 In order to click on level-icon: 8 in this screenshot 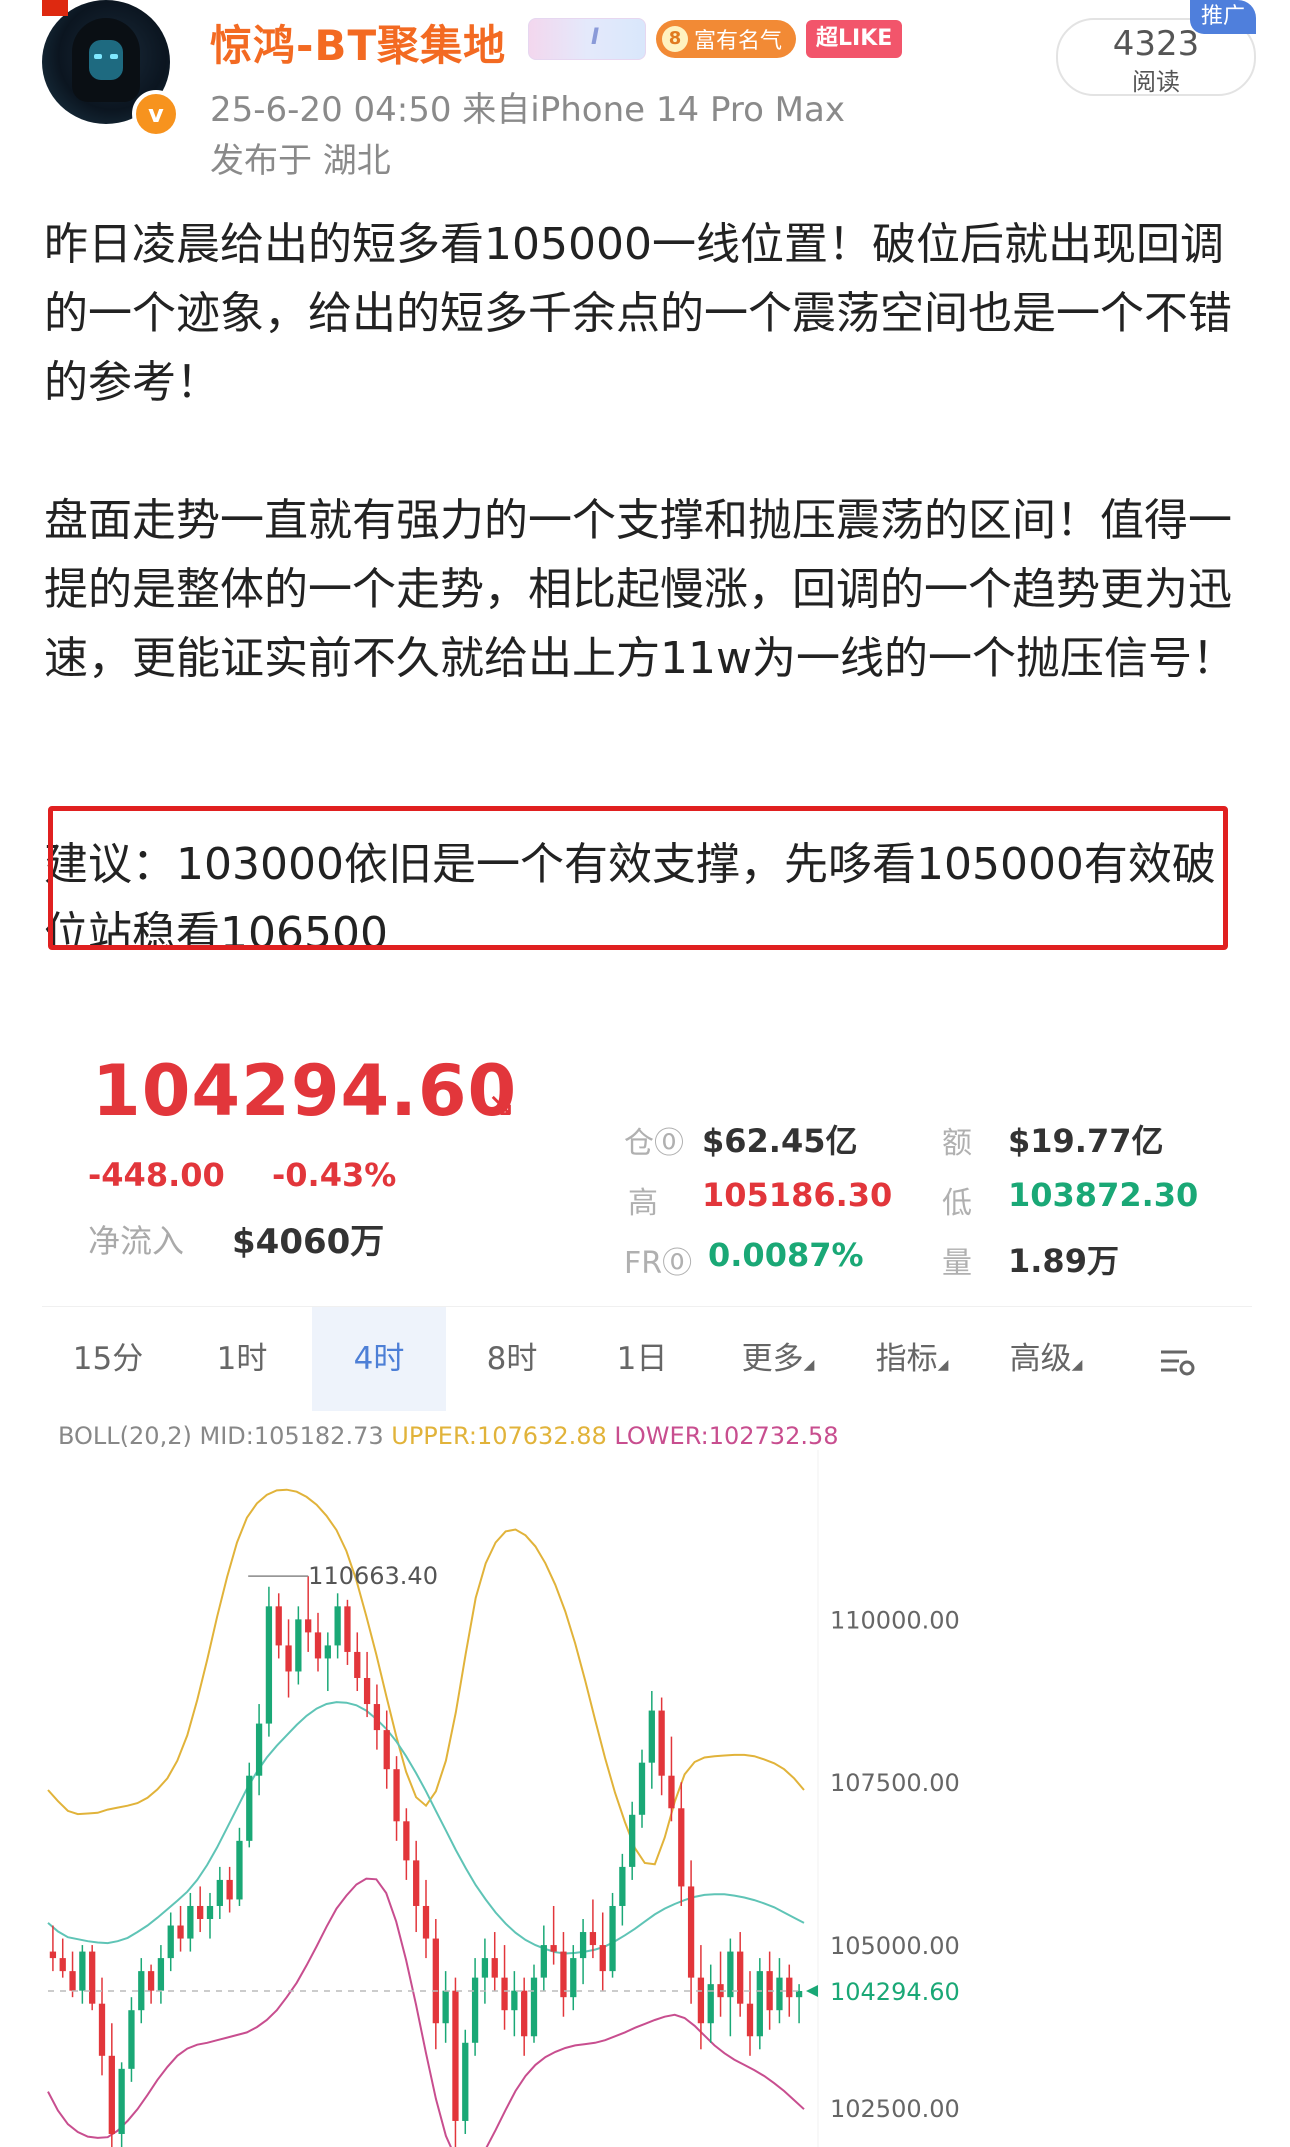, I will do `click(675, 39)`.